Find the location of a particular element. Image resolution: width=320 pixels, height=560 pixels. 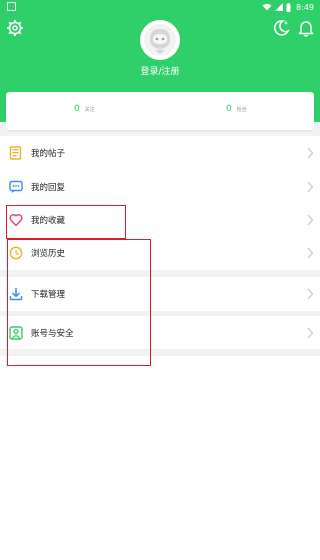

posts-icon is located at coordinates (15, 153).